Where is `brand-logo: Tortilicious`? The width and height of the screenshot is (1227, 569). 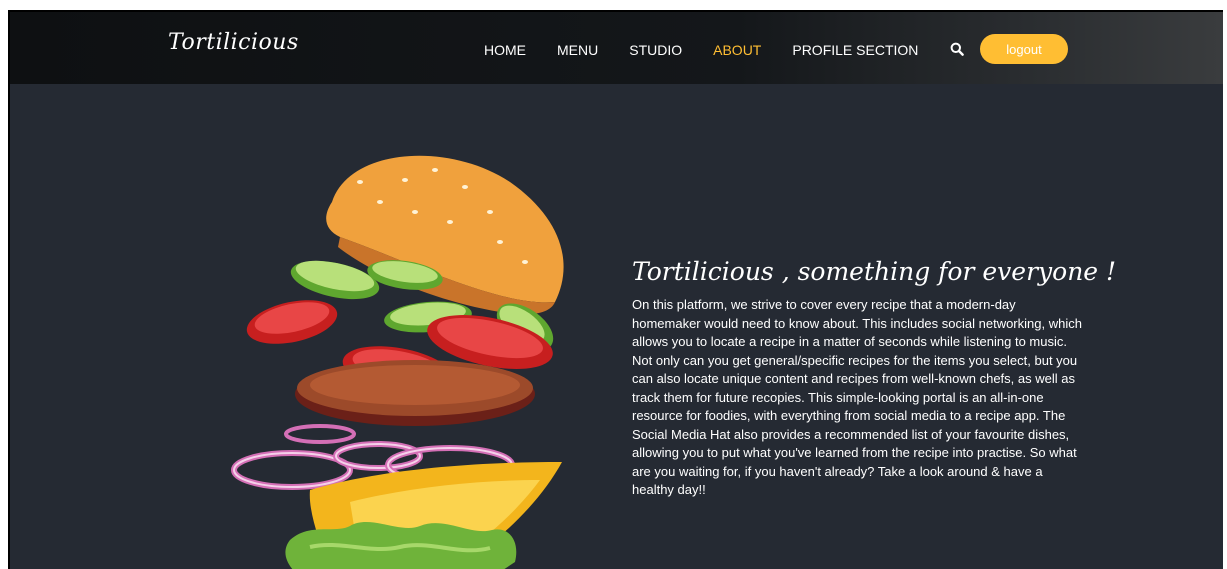
brand-logo: Tortilicious is located at coordinates (233, 42).